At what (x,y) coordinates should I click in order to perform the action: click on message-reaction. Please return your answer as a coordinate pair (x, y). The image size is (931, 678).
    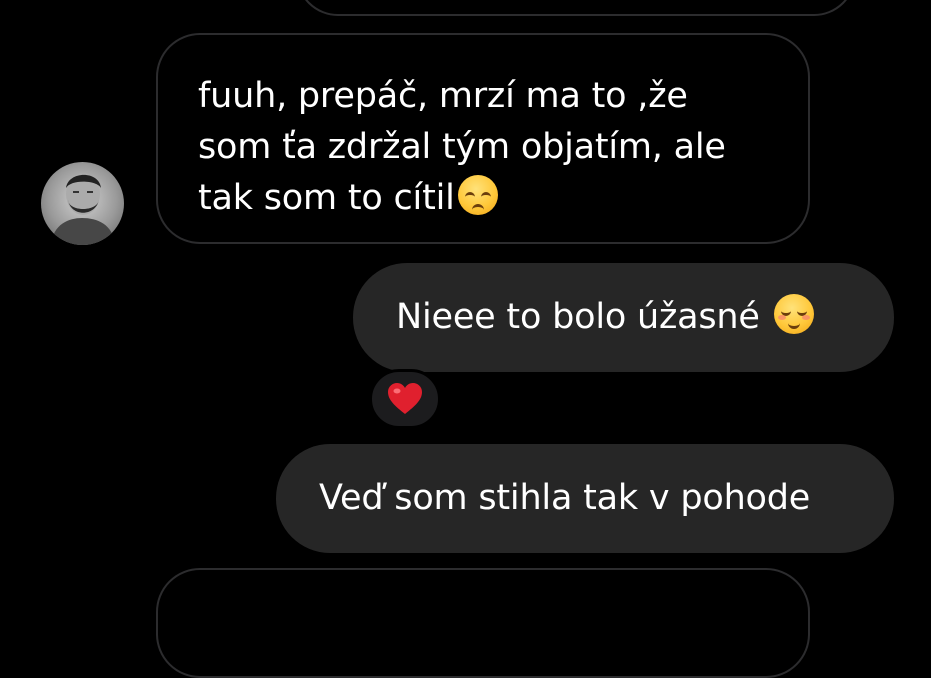
    Looking at the image, I should click on (405, 399).